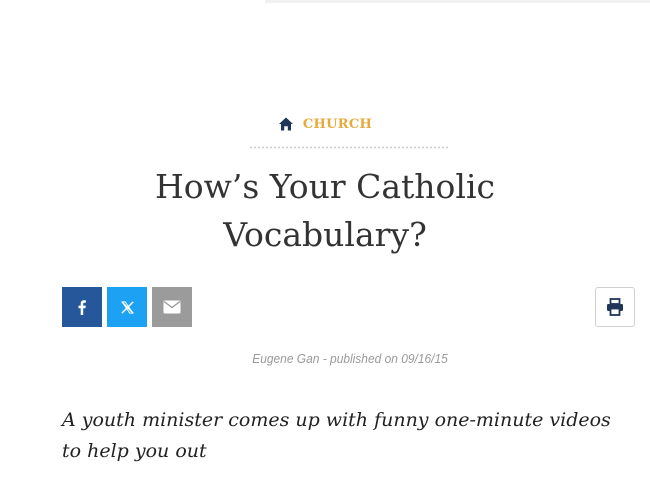  Describe the element at coordinates (285, 358) in the screenshot. I see `author-name: Eugene Gan` at that location.